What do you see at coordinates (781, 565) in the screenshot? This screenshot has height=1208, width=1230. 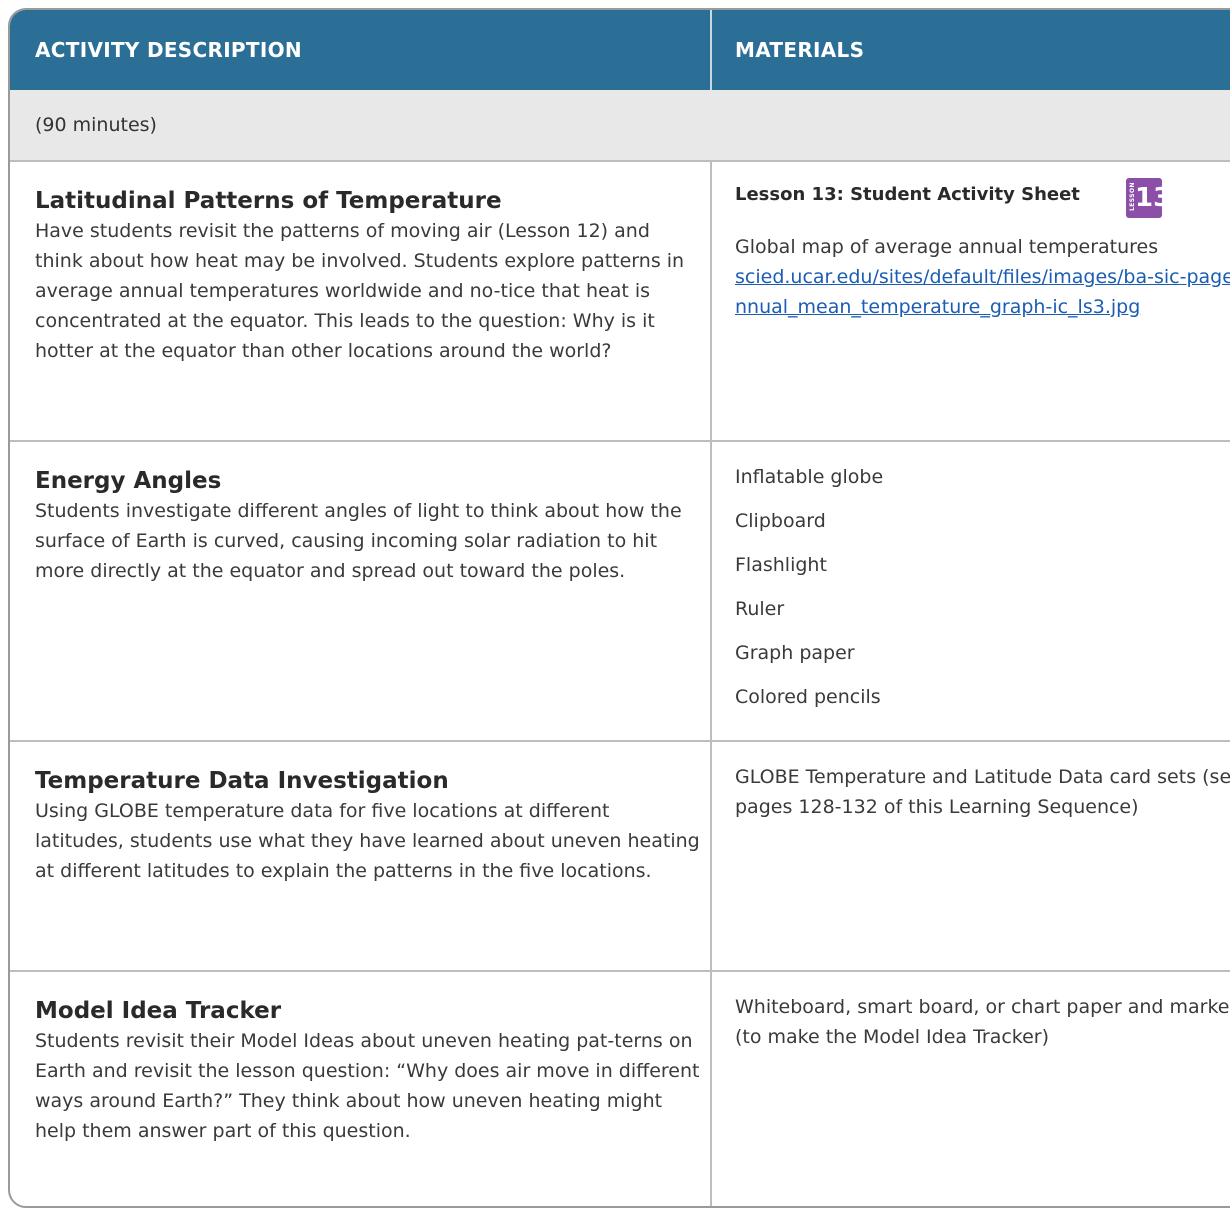 I see `material-item: Flashlight` at bounding box center [781, 565].